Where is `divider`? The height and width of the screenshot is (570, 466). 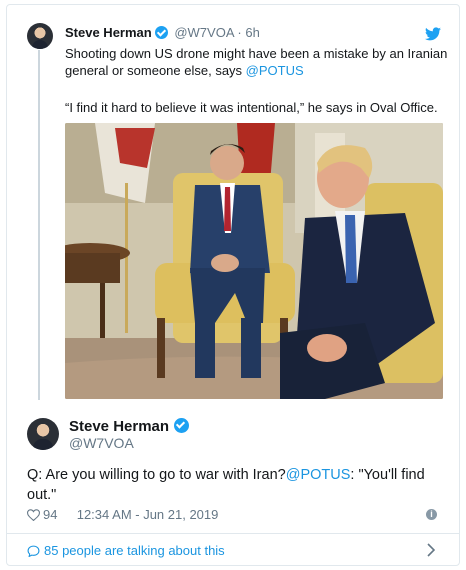 divider is located at coordinates (233, 533).